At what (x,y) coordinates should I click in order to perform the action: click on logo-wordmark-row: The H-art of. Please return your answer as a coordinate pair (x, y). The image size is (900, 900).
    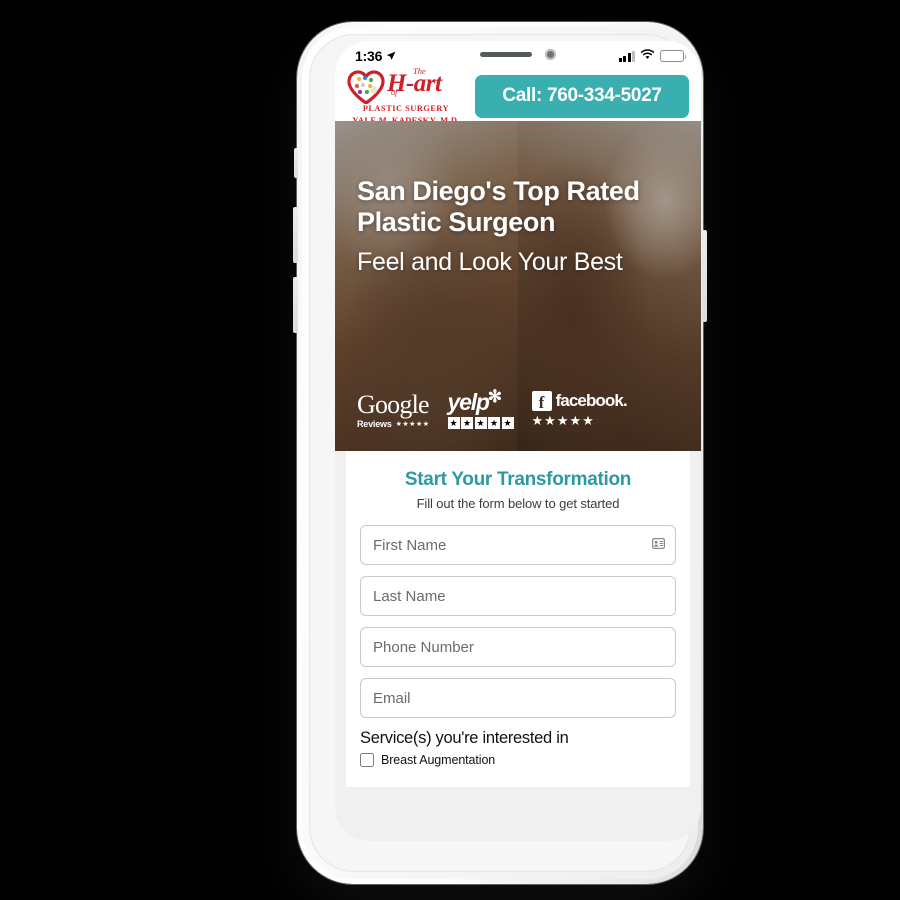
    Looking at the image, I should click on (406, 87).